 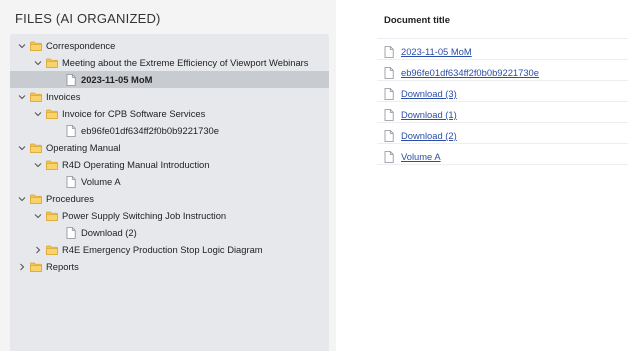 What do you see at coordinates (169, 198) in the screenshot?
I see `tree-folder-item: Procedures` at bounding box center [169, 198].